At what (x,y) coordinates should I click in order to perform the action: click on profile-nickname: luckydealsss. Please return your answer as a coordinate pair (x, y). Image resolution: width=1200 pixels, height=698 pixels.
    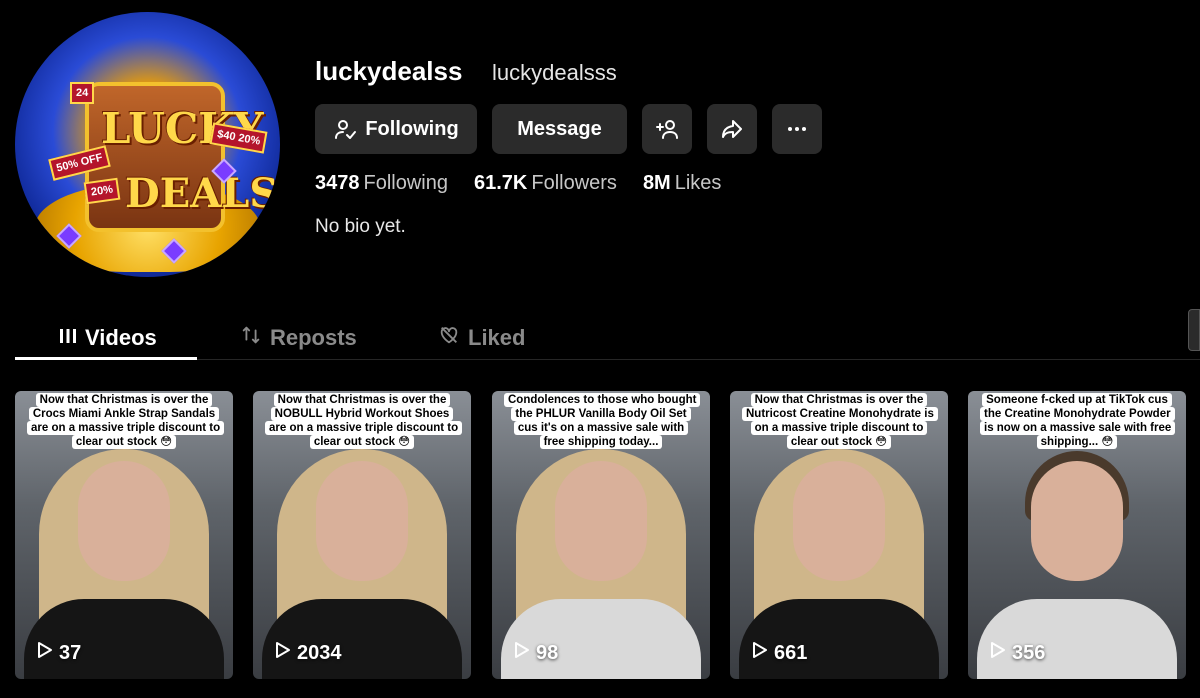
    Looking at the image, I should click on (554, 72).